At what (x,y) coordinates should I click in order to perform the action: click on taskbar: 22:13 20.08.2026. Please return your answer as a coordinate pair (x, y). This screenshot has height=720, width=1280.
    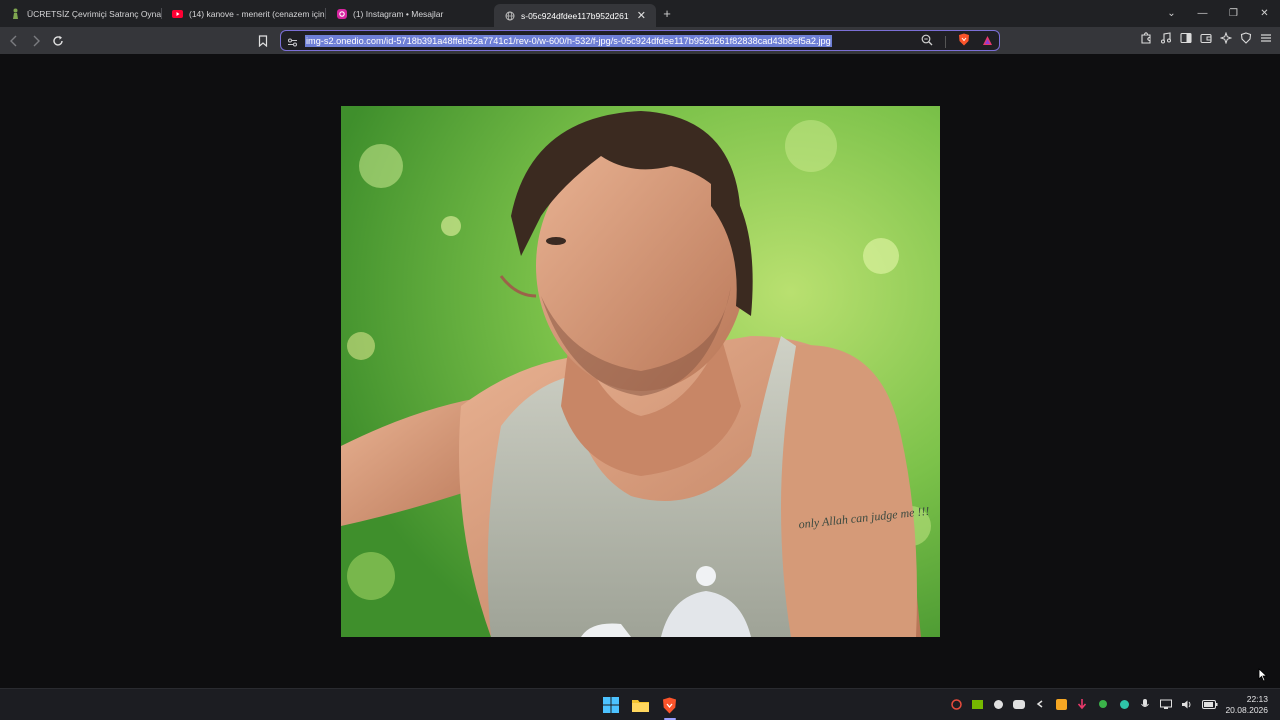
    Looking at the image, I should click on (640, 704).